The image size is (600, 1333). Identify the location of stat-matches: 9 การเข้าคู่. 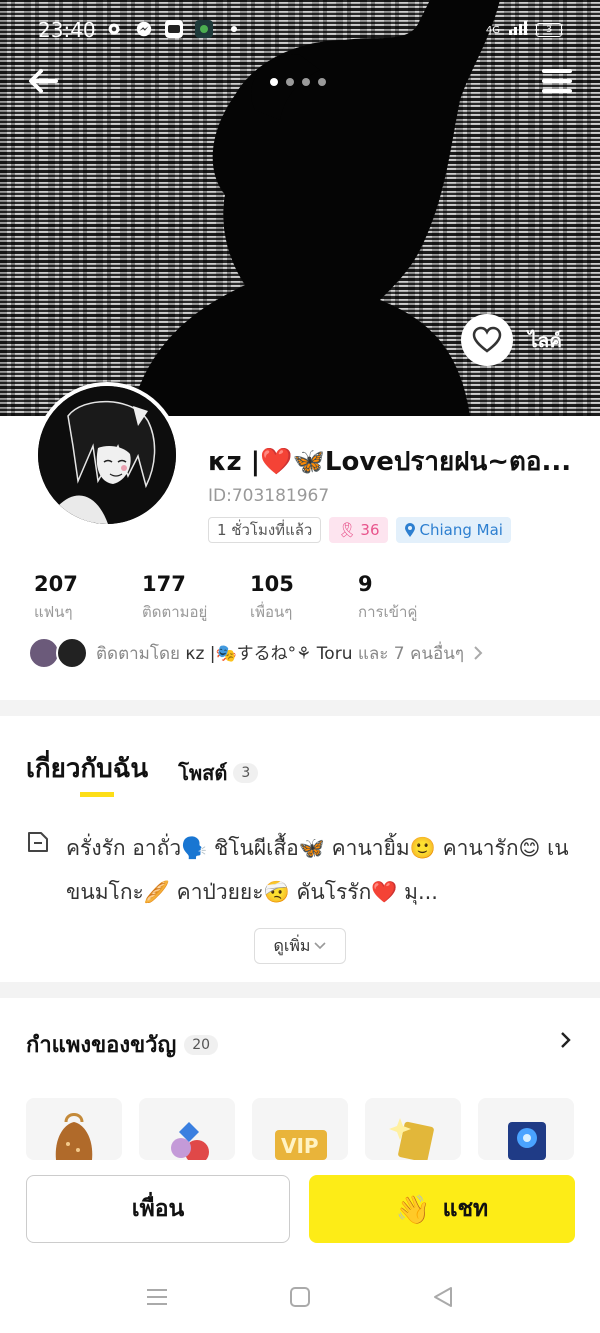
(412, 598).